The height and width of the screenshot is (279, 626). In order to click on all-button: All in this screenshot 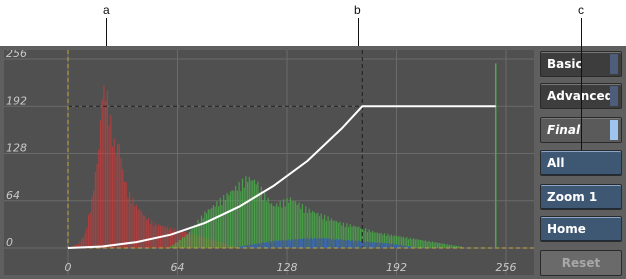, I will do `click(581, 163)`.